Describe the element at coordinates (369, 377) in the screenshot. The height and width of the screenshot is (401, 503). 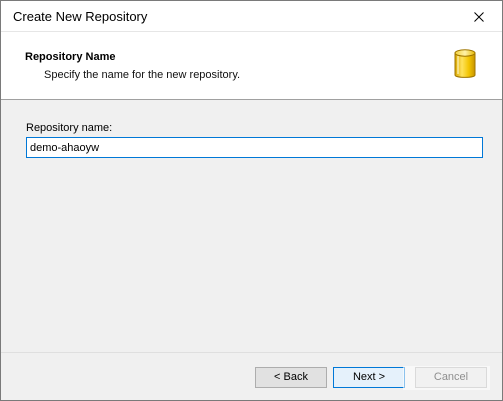
I see `next-button: Next >` at that location.